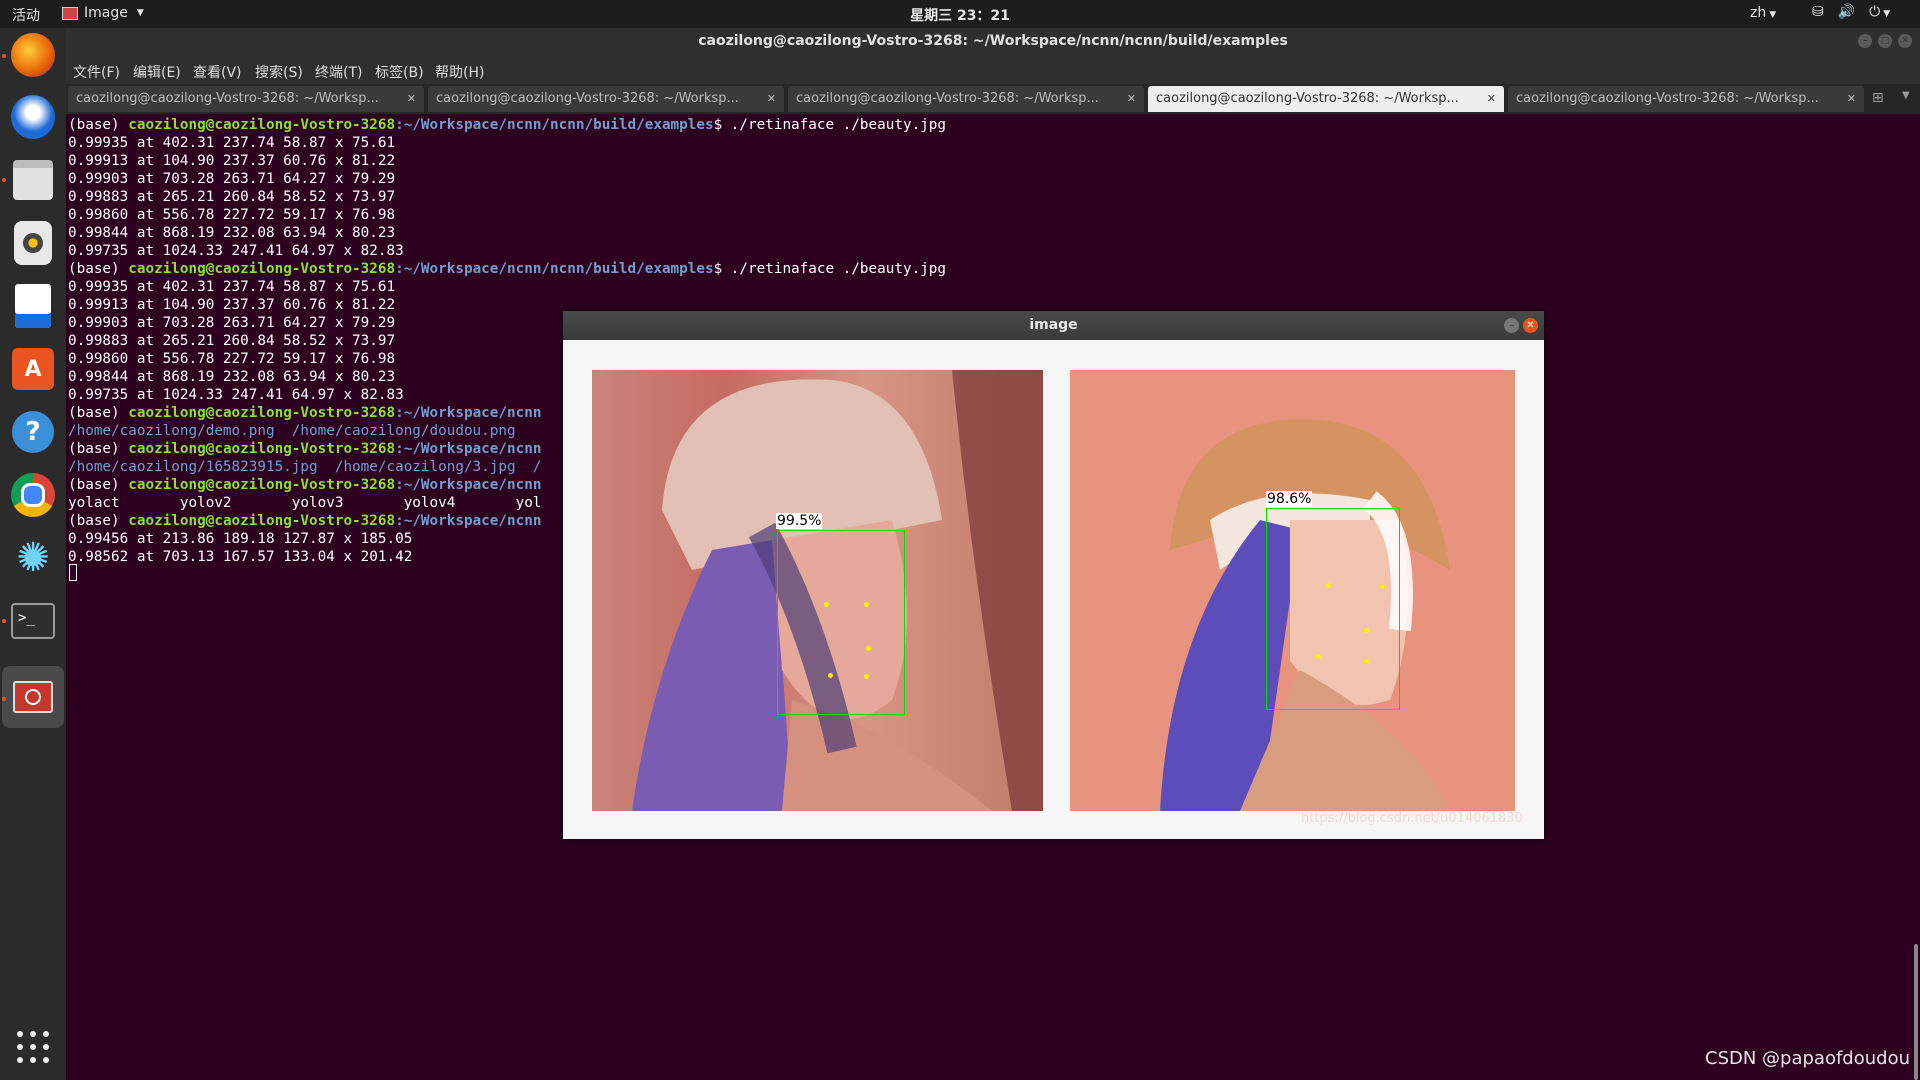 Image resolution: width=1920 pixels, height=1080 pixels. Describe the element at coordinates (1885, 41) in the screenshot. I see `maximize-button: □` at that location.